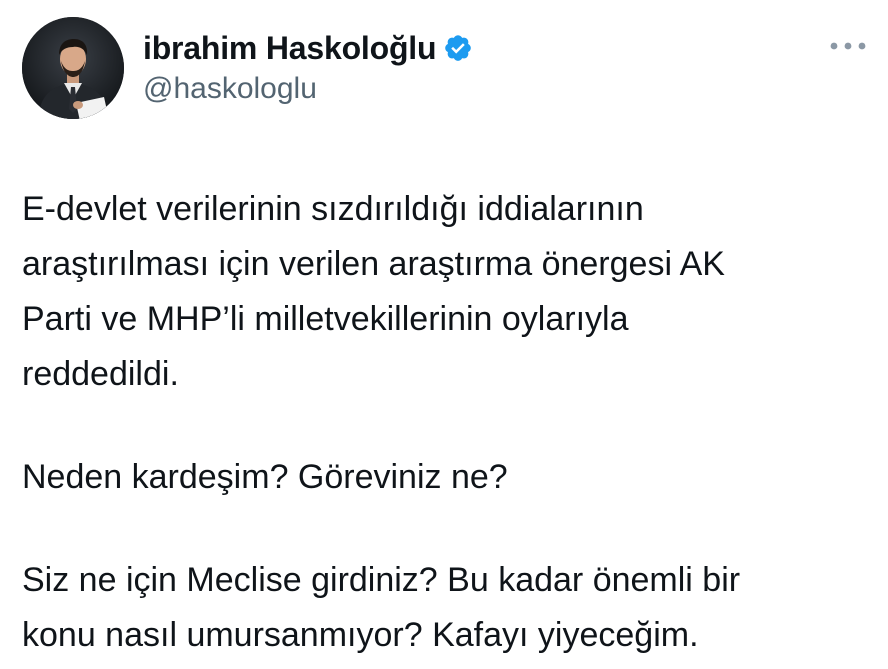 The height and width of the screenshot is (669, 888). I want to click on author-name-row: ibrahim Haskoloğlu, so click(308, 48).